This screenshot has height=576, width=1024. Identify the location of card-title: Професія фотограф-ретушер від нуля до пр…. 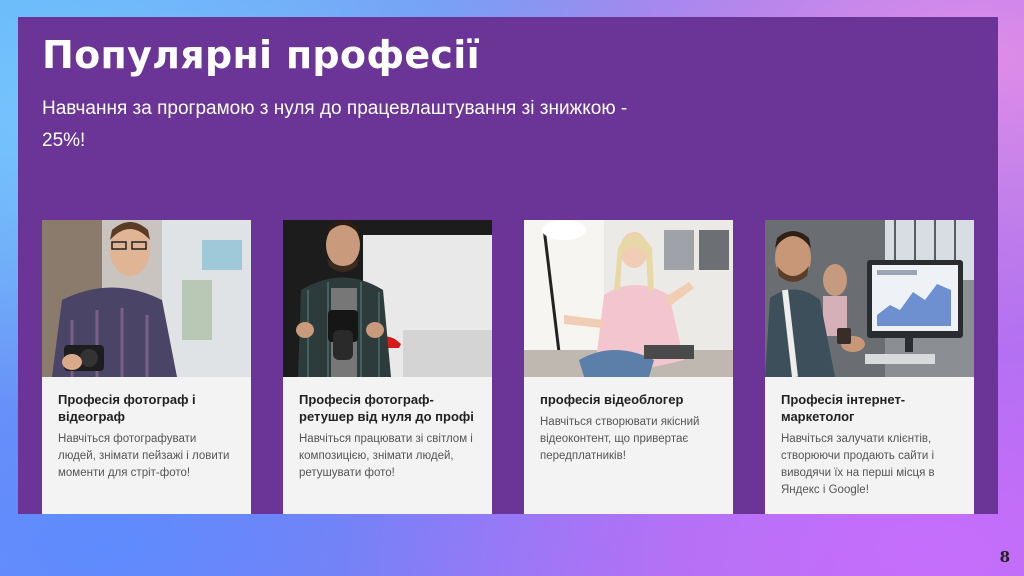
(387, 408).